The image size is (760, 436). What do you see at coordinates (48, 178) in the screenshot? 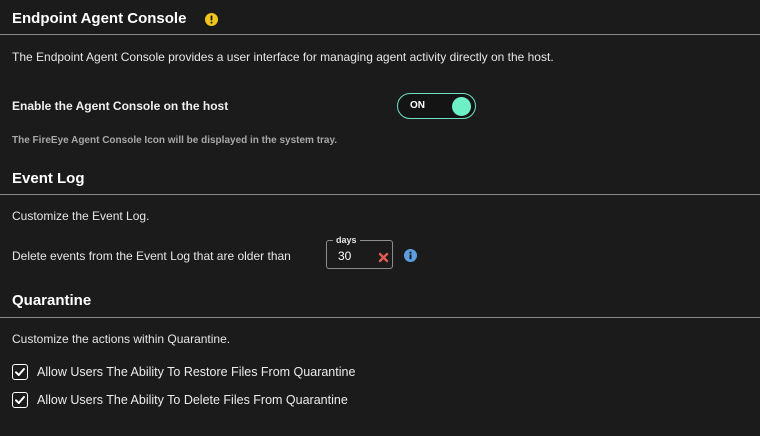
I see `event-log-title: Event Log` at bounding box center [48, 178].